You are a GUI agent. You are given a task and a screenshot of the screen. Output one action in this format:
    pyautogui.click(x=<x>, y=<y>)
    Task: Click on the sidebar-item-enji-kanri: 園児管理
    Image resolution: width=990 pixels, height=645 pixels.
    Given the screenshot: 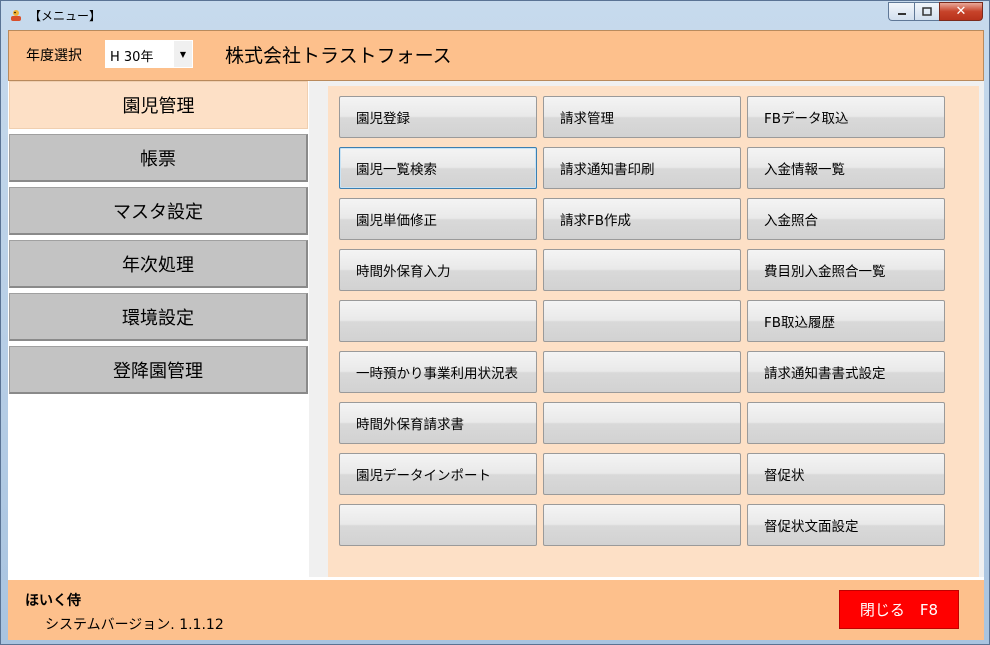 What is the action you would take?
    pyautogui.click(x=158, y=105)
    